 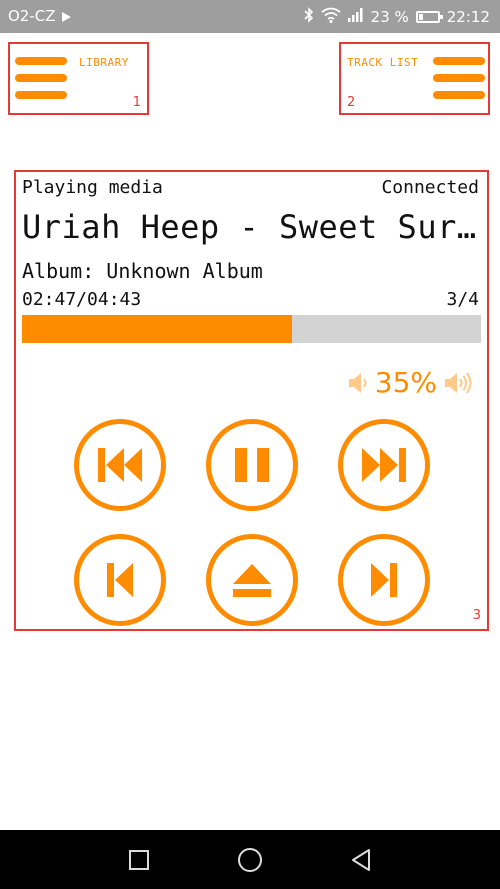 I want to click on fast-forward-button, so click(x=384, y=465).